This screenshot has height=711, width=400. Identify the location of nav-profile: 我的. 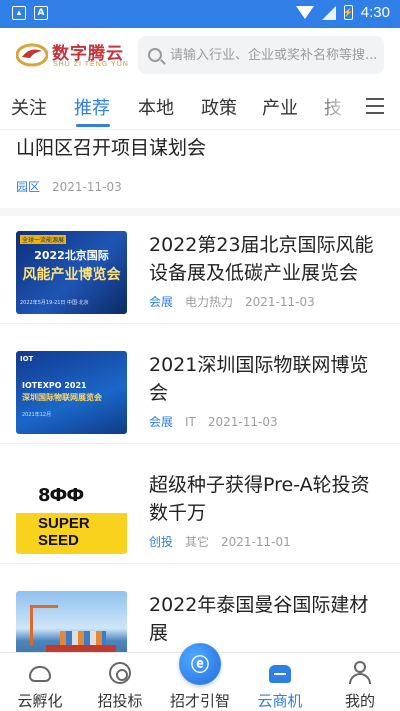
(360, 682).